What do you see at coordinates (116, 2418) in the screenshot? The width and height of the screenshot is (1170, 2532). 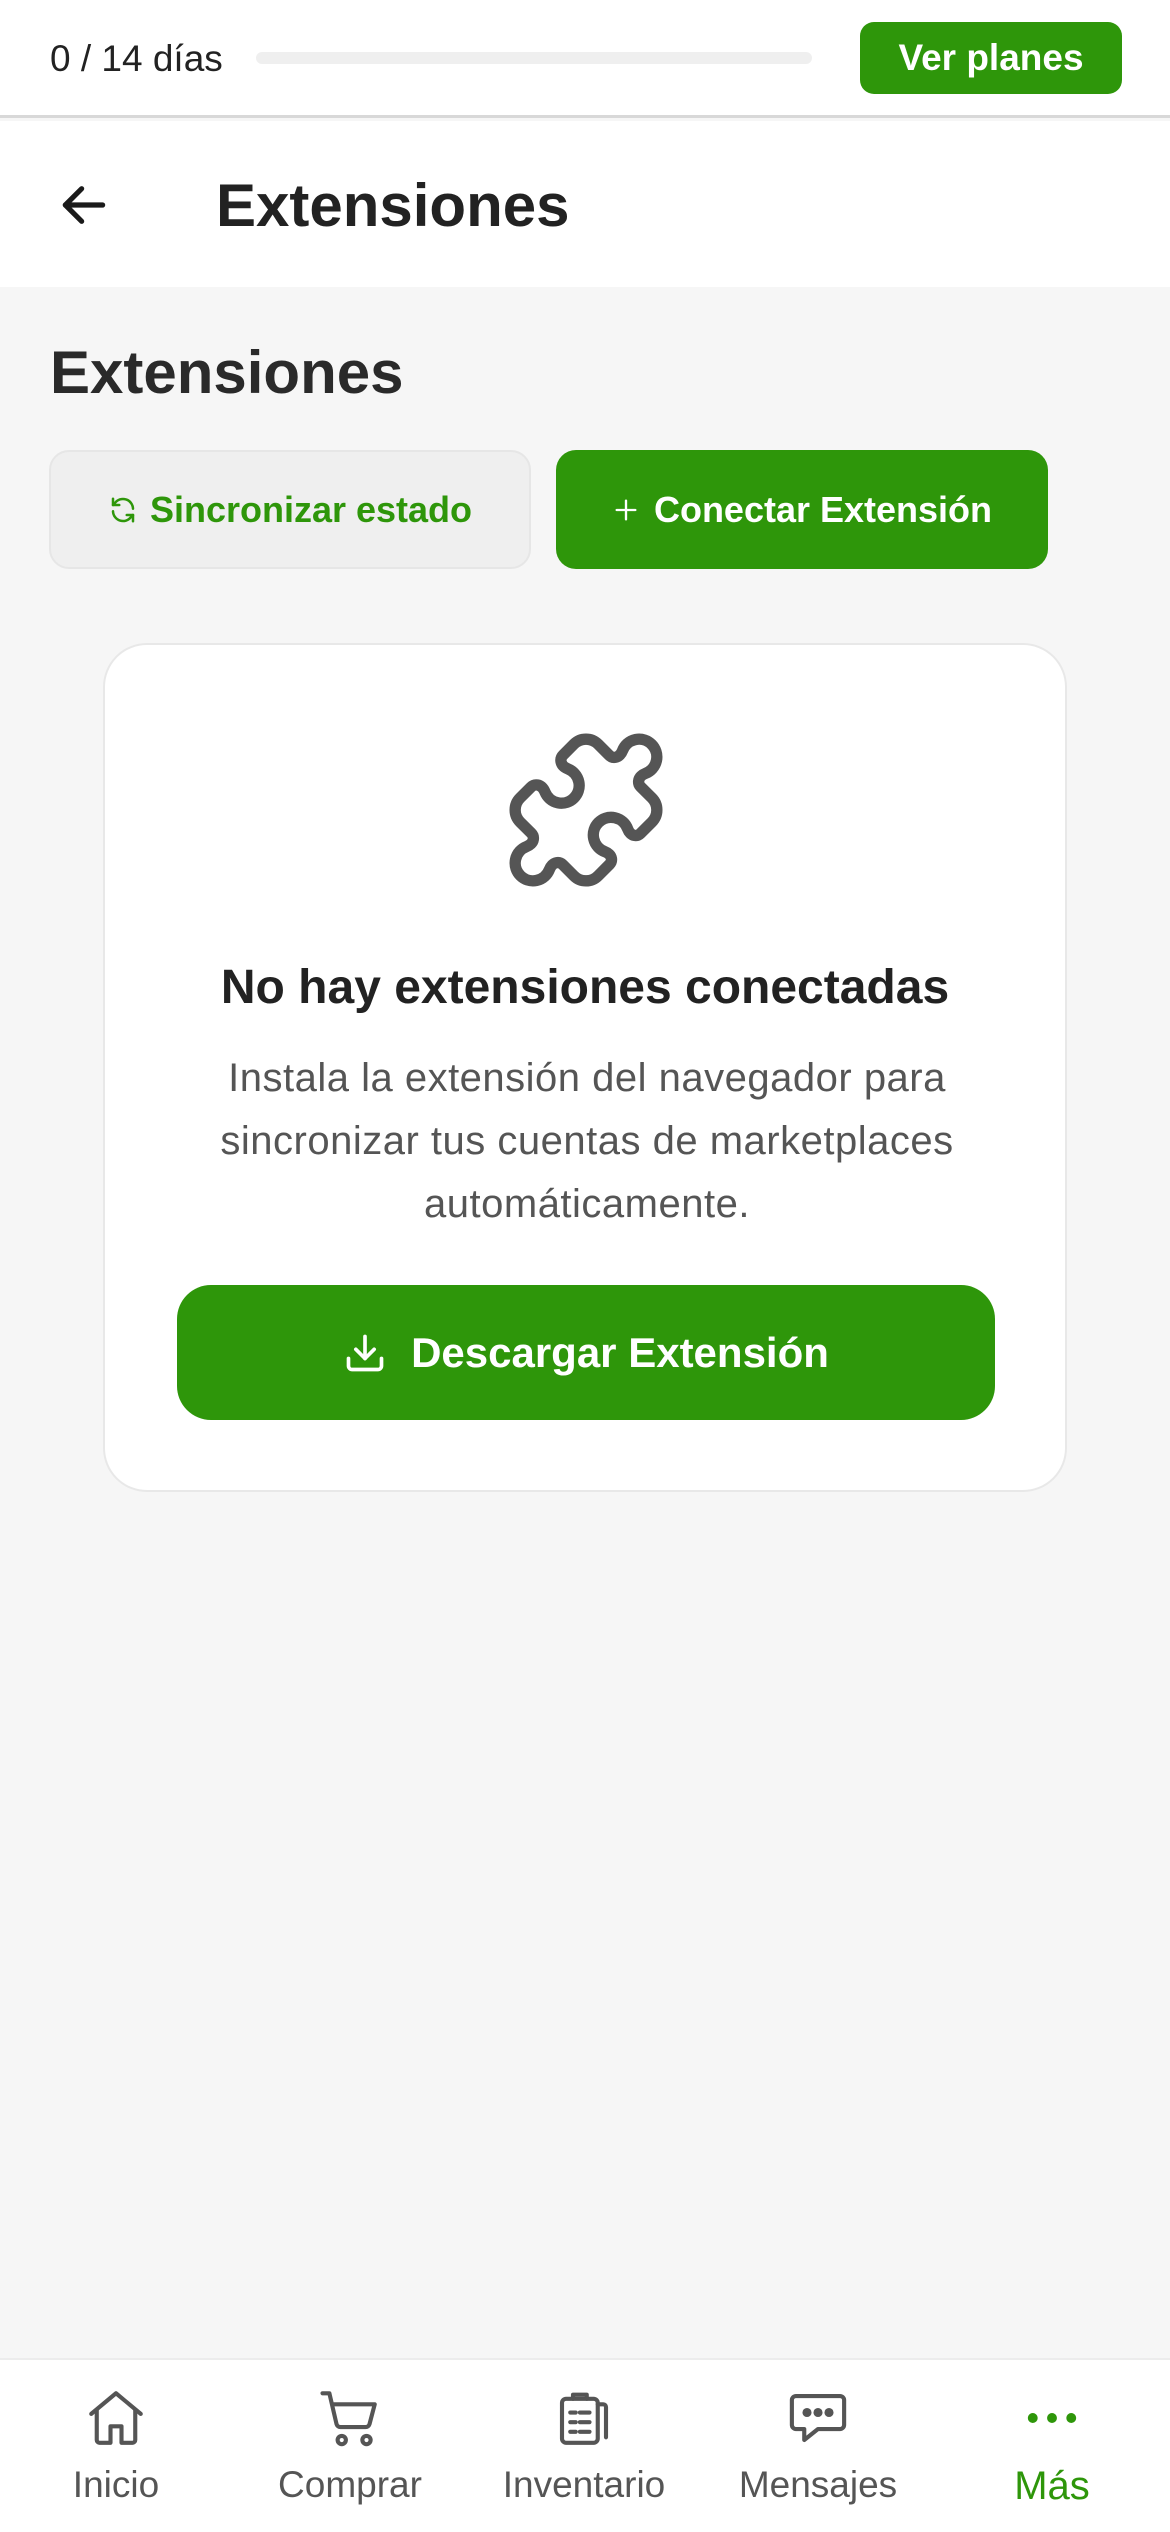 I see `home-icon` at bounding box center [116, 2418].